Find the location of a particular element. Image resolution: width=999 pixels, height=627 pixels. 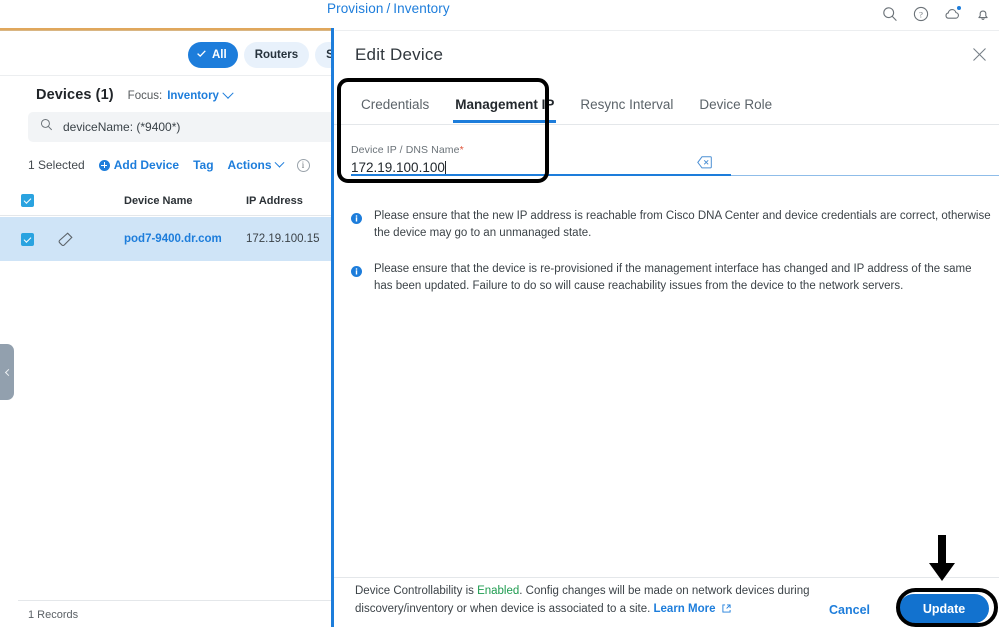

search-input: deviceName: (*9400*) is located at coordinates (188, 127).